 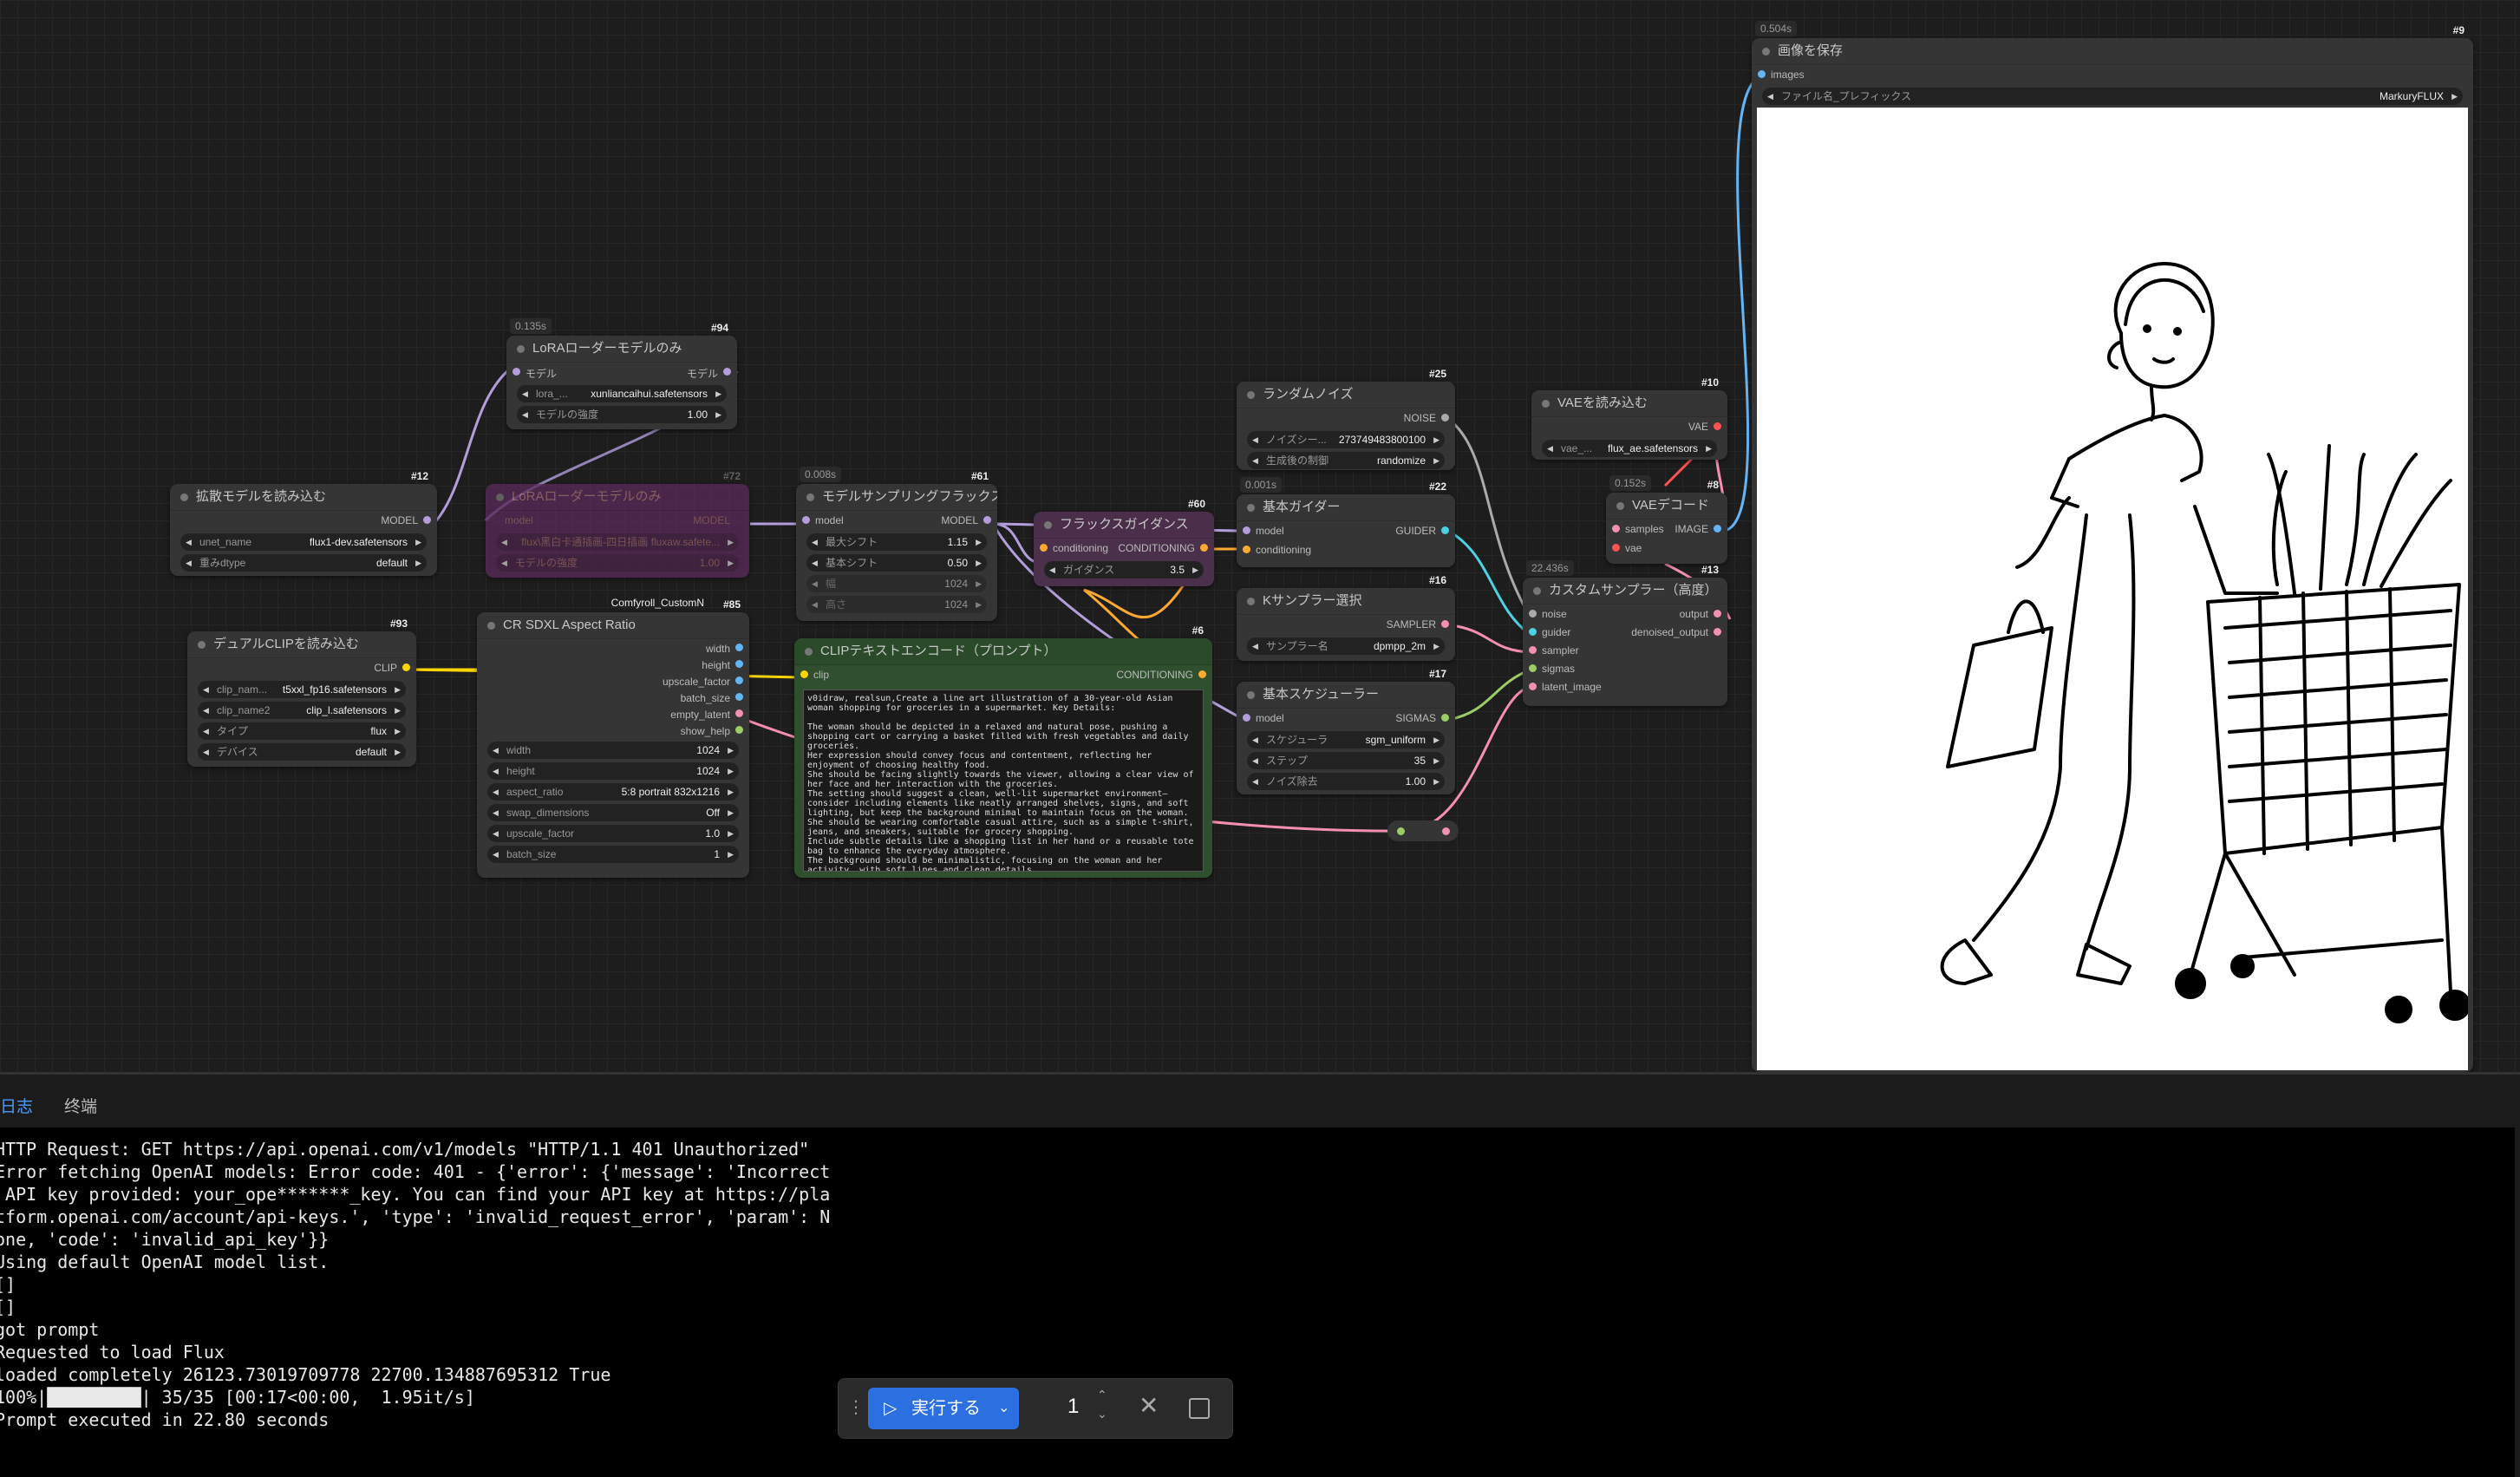 What do you see at coordinates (1346, 395) in the screenshot?
I see `node-title: ランダムノイズ` at bounding box center [1346, 395].